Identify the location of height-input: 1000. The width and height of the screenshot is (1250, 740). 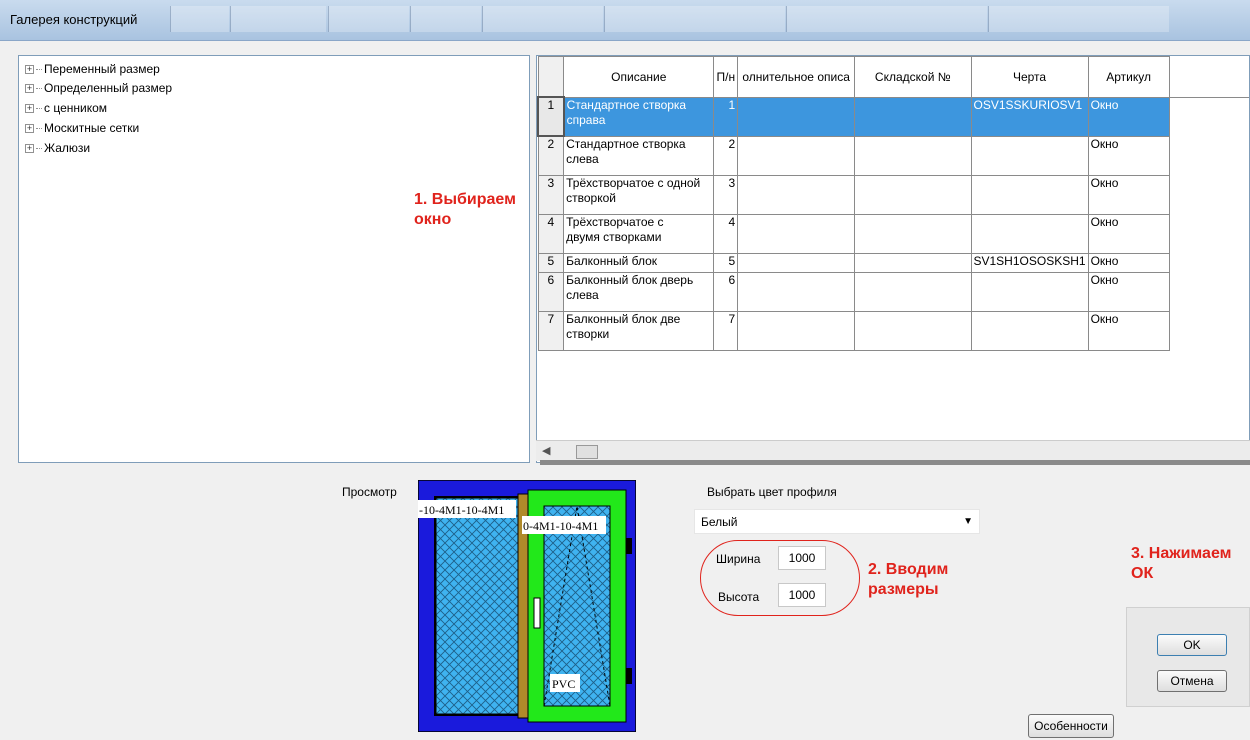
(802, 595).